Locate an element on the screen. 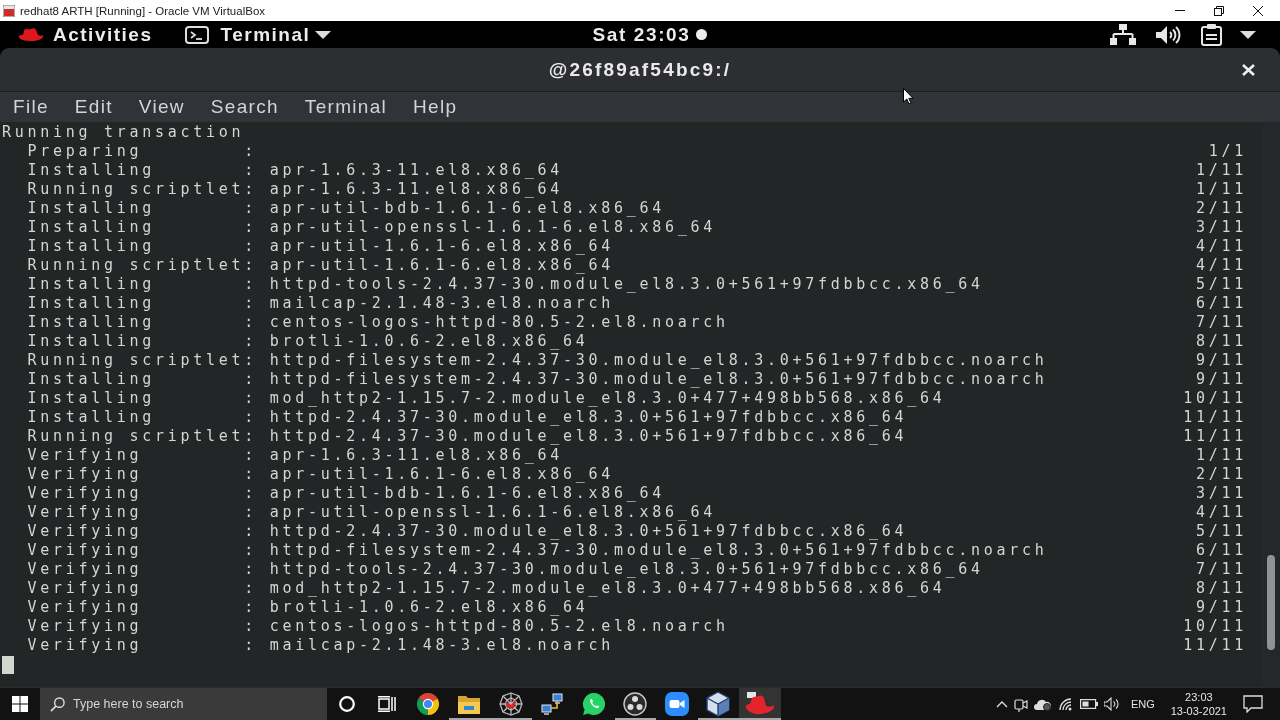  mouse-pointer-icon is located at coordinates (908, 96).